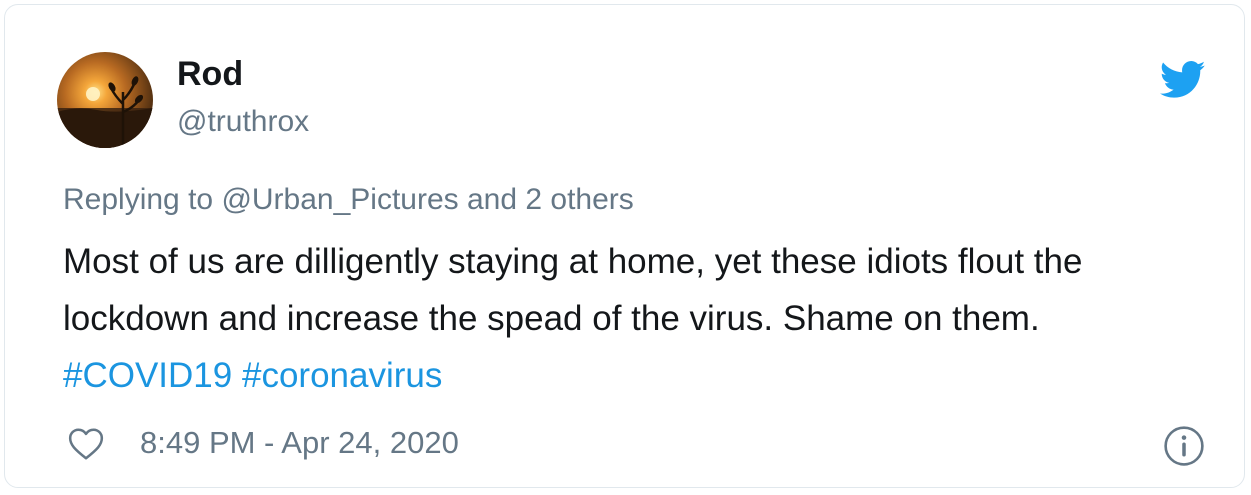 The width and height of the screenshot is (1251, 495). What do you see at coordinates (237, 375) in the screenshot?
I see `hashtag-separator` at bounding box center [237, 375].